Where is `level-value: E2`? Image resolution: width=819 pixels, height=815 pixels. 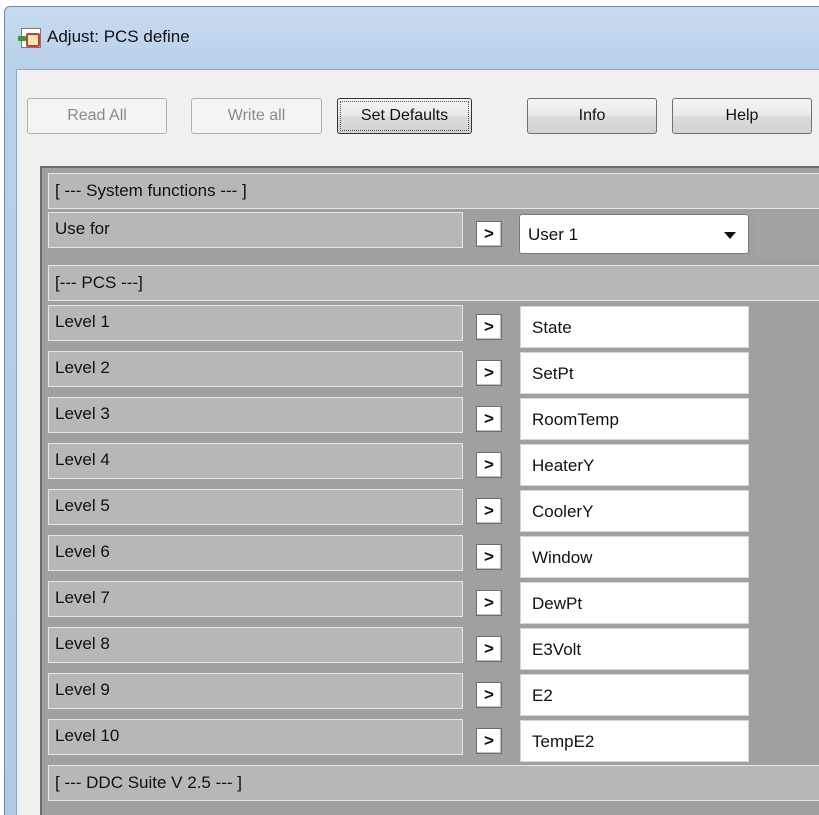
level-value: E2 is located at coordinates (634, 695).